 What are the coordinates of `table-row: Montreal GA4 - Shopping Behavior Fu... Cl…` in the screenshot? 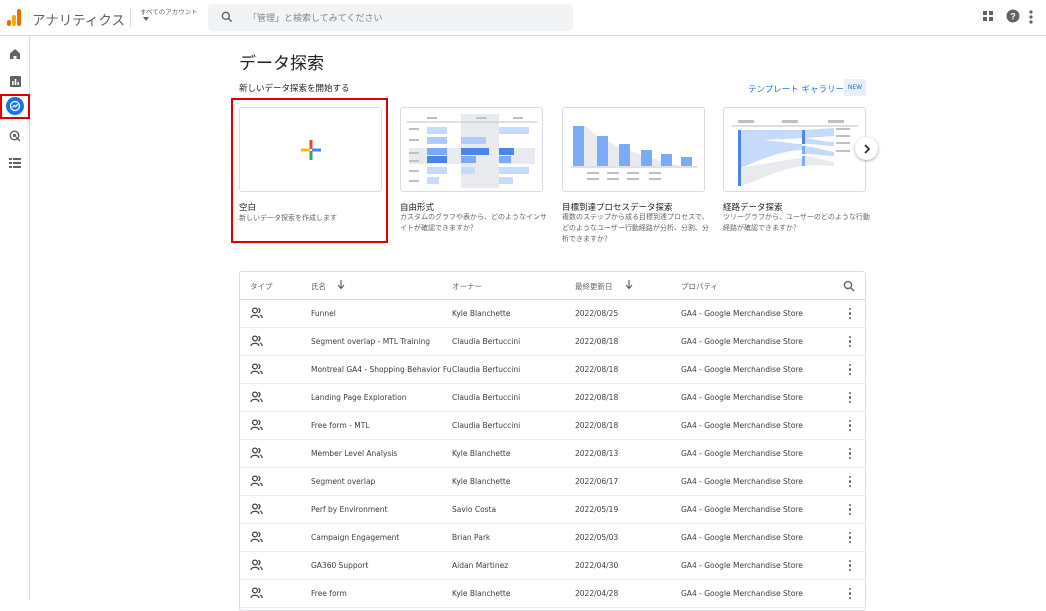 It's located at (552, 370).